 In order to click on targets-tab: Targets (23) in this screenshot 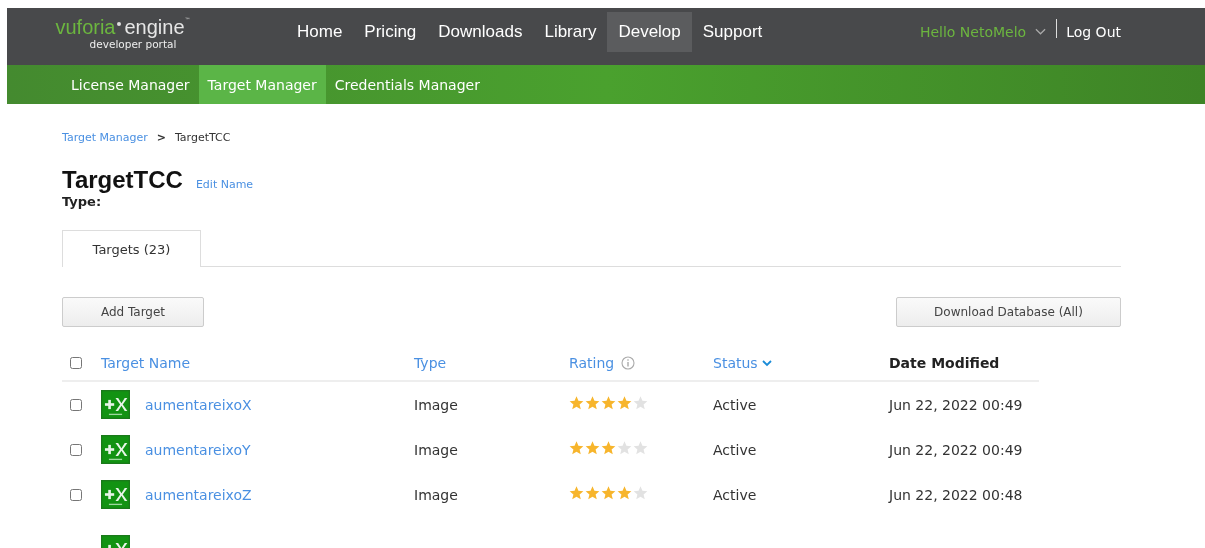, I will do `click(131, 248)`.